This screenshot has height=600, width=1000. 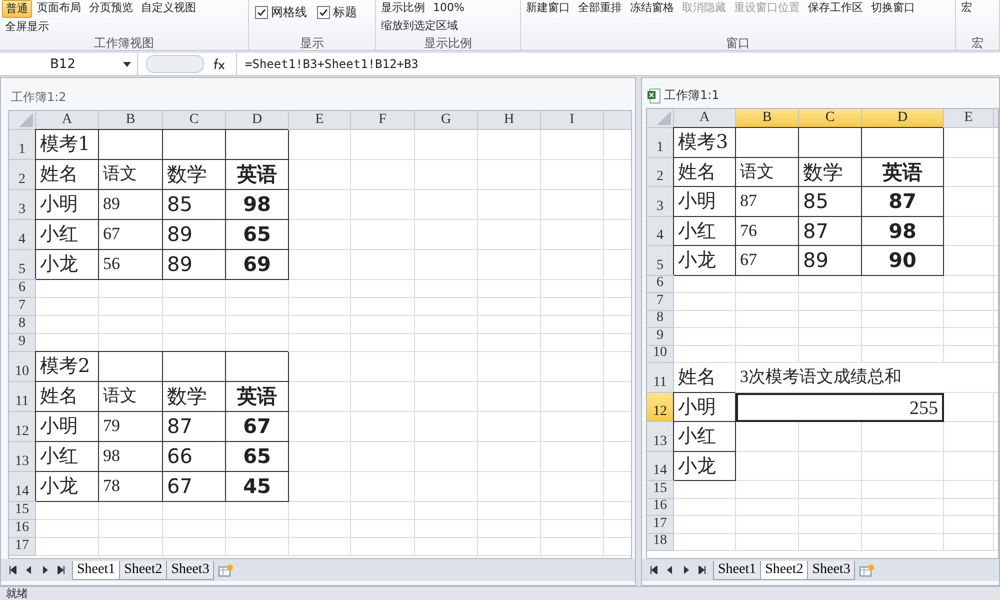 What do you see at coordinates (966, 8) in the screenshot?
I see `ribbon-button: 宏` at bounding box center [966, 8].